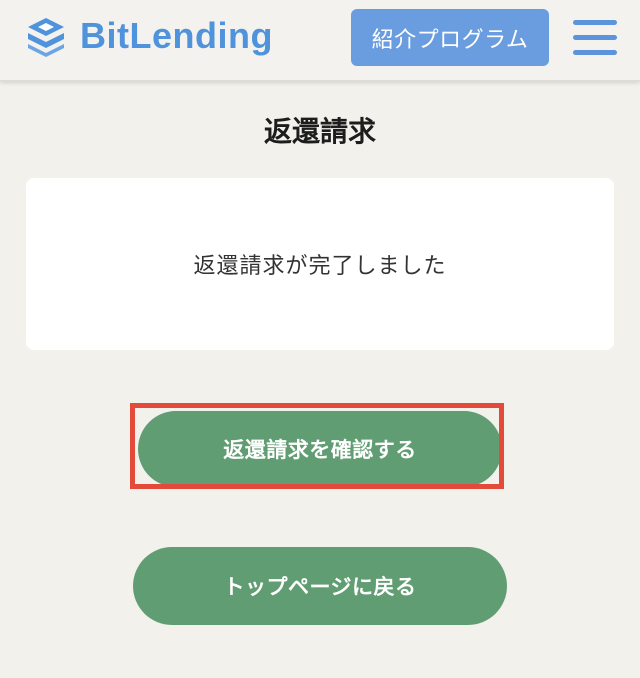  I want to click on hamburger-menu-icon, so click(595, 38).